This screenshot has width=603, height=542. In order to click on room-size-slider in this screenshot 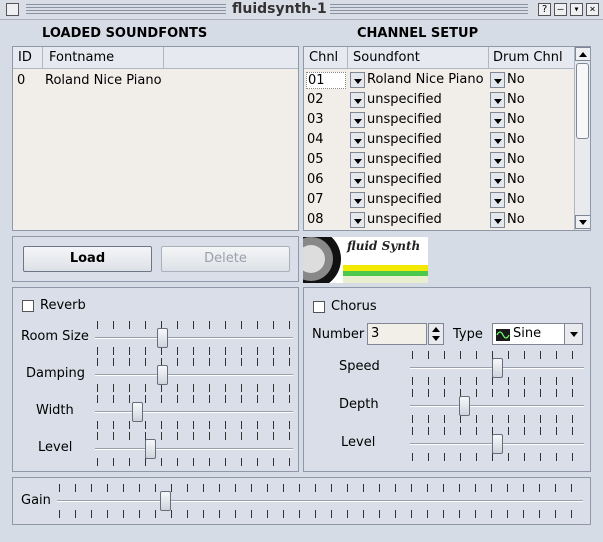, I will do `click(194, 338)`.